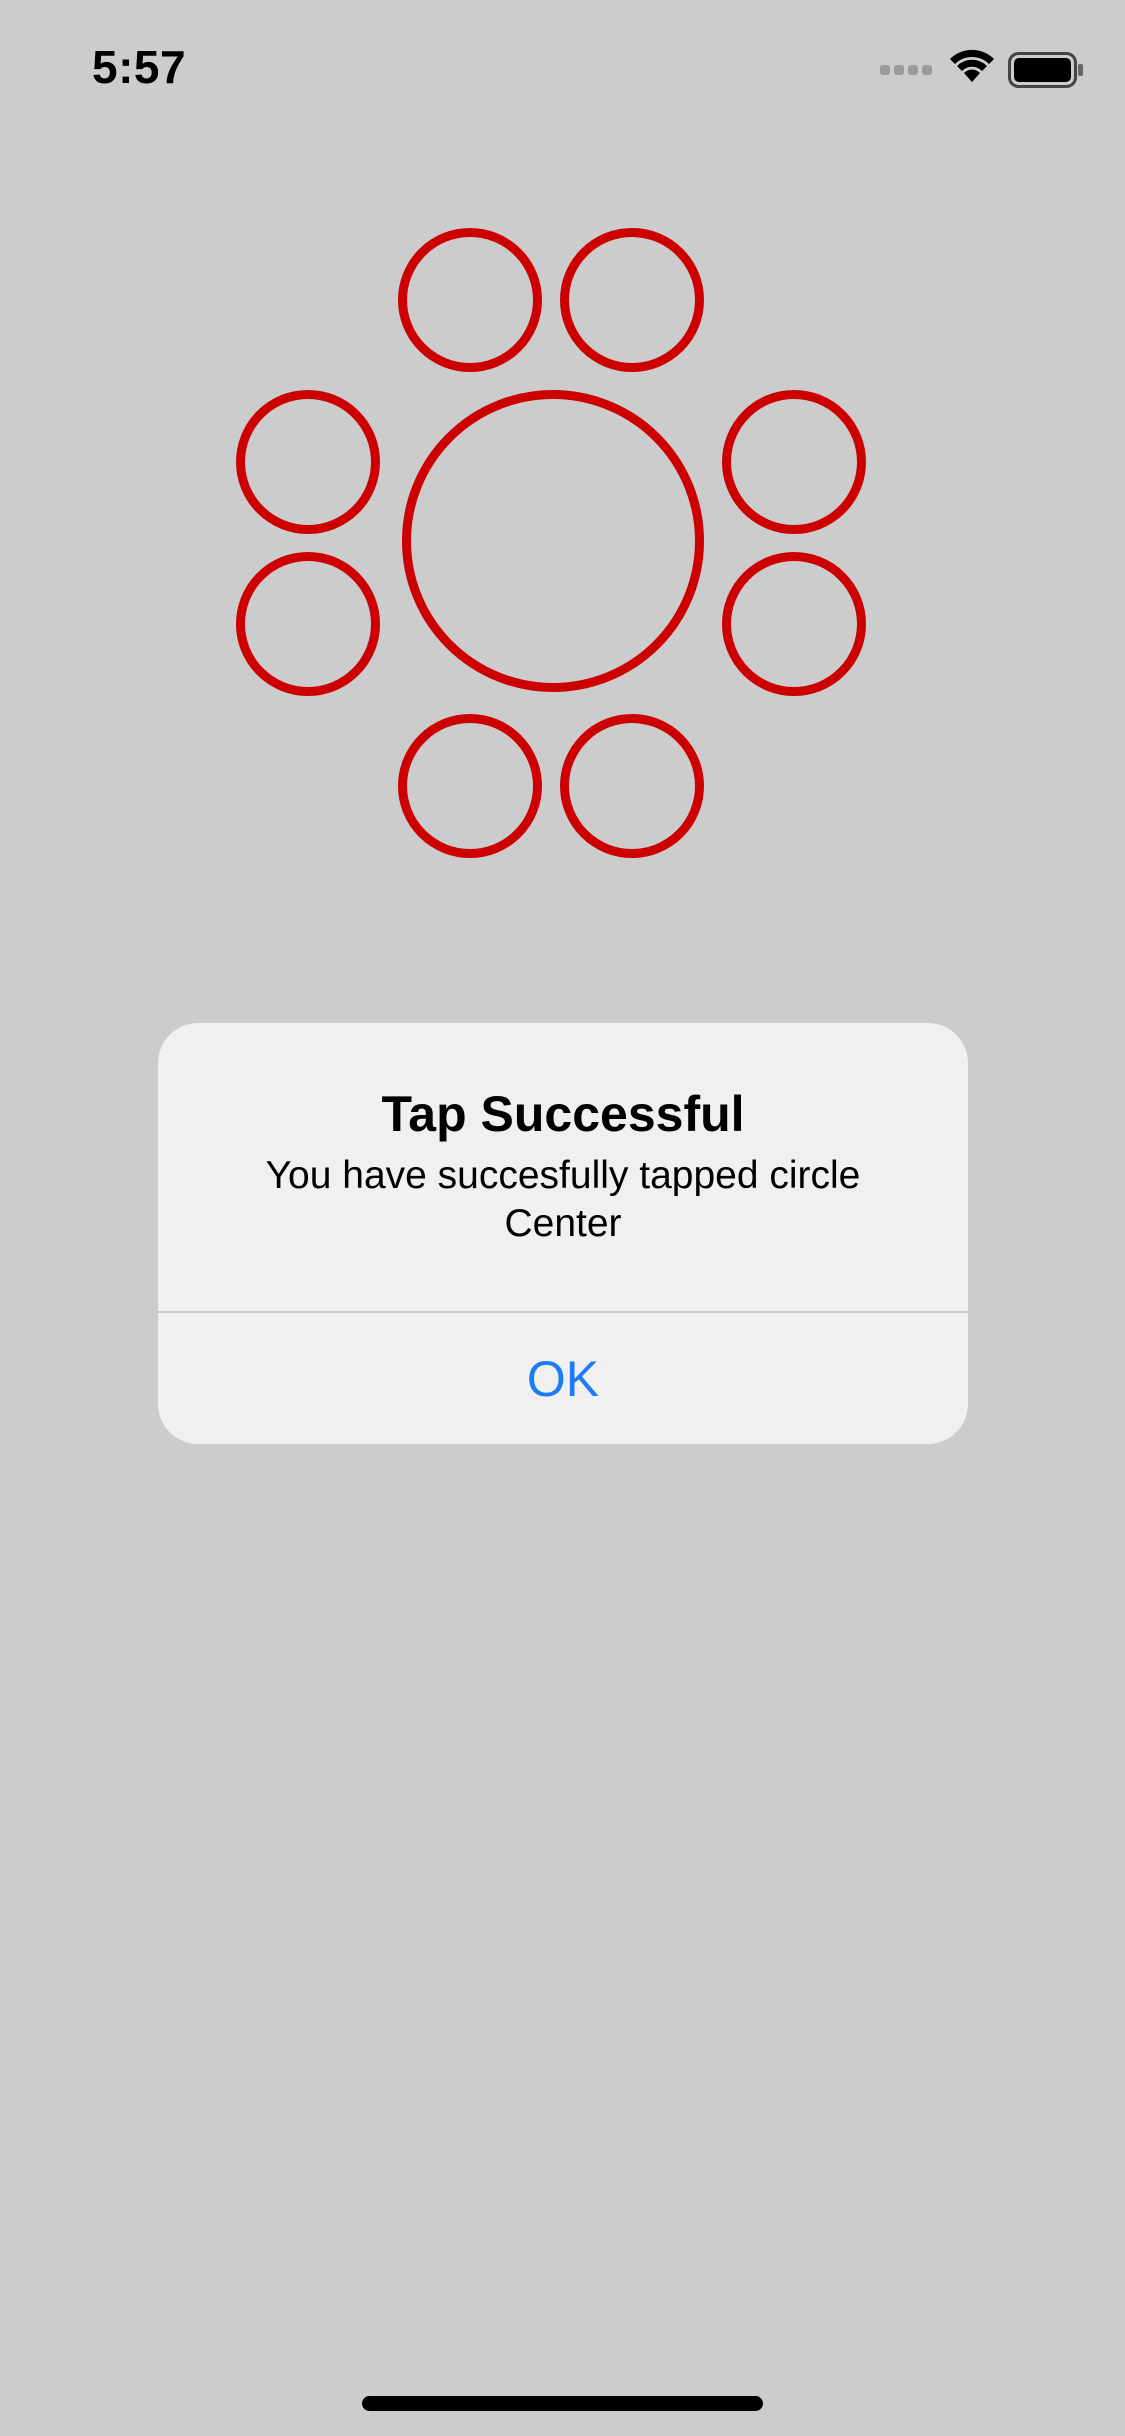 The image size is (1125, 2436). What do you see at coordinates (794, 462) in the screenshot?
I see `circle-upper-right` at bounding box center [794, 462].